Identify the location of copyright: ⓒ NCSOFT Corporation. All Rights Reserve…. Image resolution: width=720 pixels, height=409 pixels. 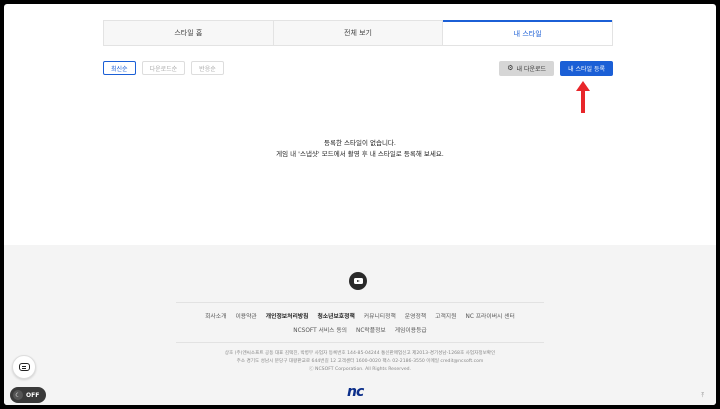
(360, 369).